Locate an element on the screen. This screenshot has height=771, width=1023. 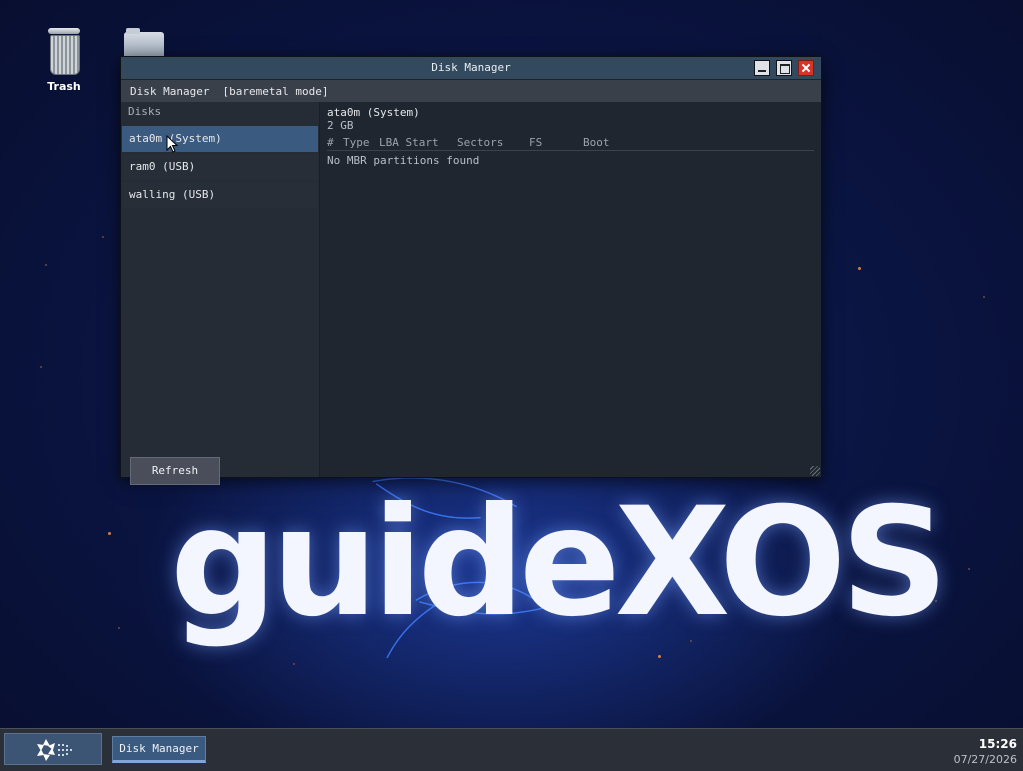
disk-item-ata0m: ata0m (System) is located at coordinates (220, 139).